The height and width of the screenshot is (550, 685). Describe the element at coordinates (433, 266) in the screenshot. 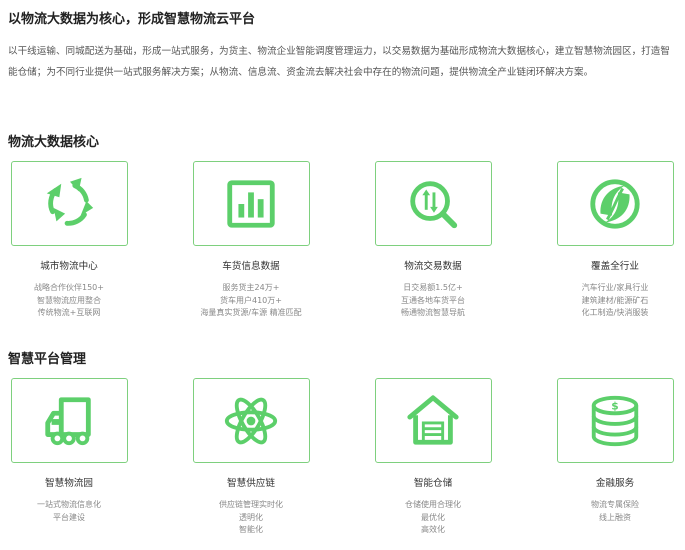

I see `feature-card-title: 物流交易数据` at that location.